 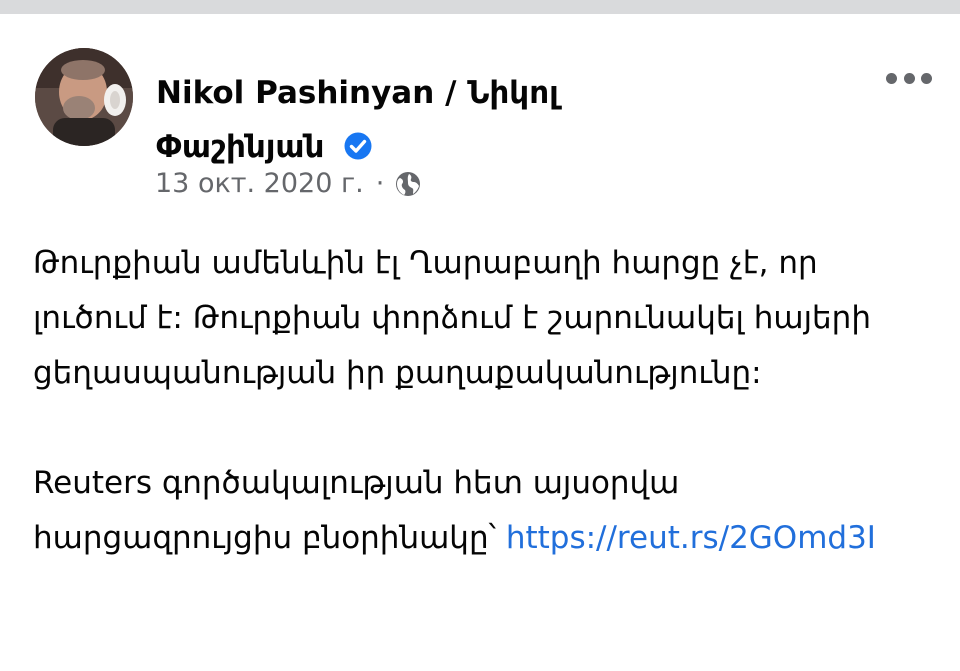 I want to click on more-options-icon, so click(x=909, y=78).